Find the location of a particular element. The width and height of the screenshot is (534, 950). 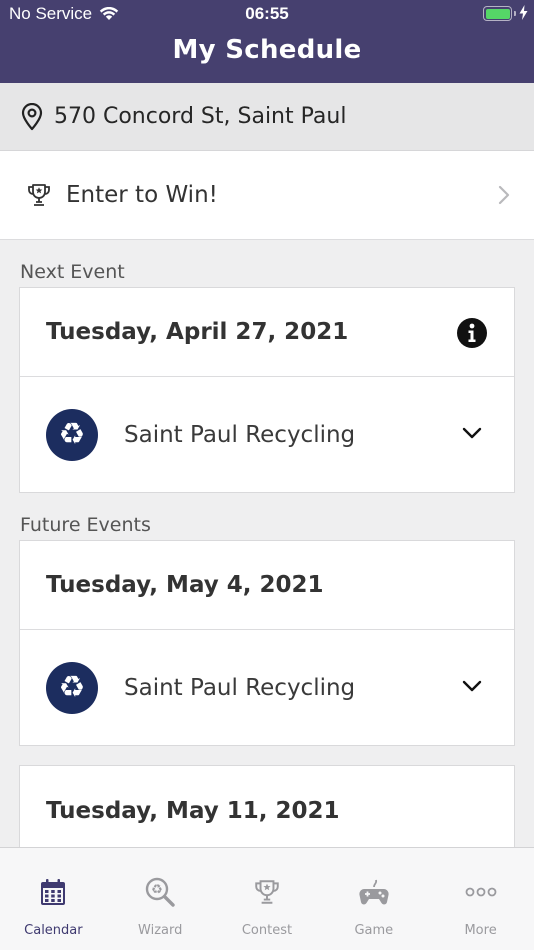

more-dots-icon is located at coordinates (481, 892).